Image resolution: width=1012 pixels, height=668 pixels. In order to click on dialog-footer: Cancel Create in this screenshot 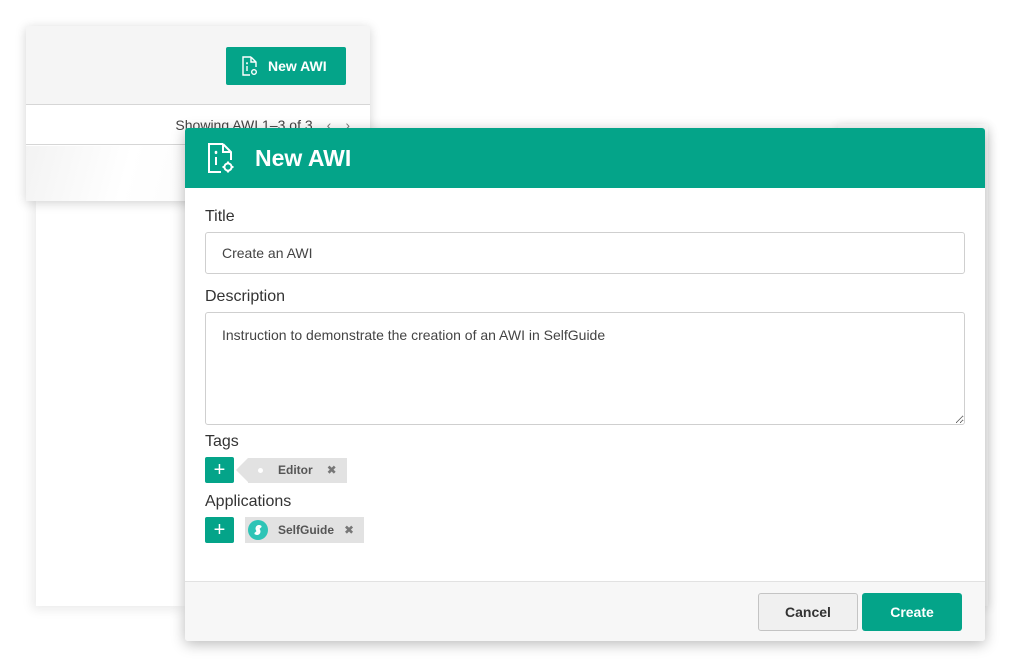, I will do `click(585, 611)`.